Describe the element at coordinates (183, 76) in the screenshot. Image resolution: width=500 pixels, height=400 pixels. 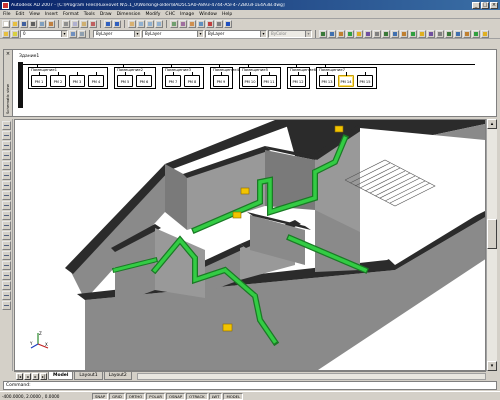
I see `room-node: Помещение3 PM 7 PM 8` at that location.